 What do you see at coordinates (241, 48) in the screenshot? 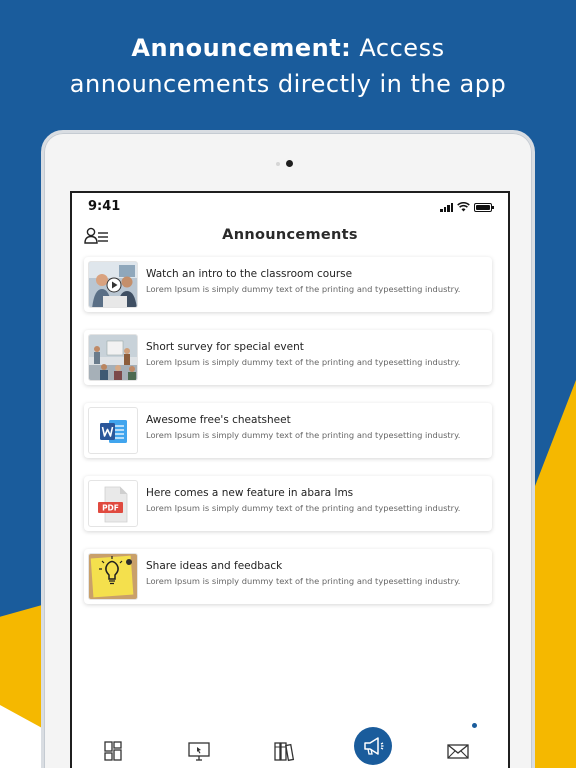
I see `headline-bold: Announcement:` at bounding box center [241, 48].